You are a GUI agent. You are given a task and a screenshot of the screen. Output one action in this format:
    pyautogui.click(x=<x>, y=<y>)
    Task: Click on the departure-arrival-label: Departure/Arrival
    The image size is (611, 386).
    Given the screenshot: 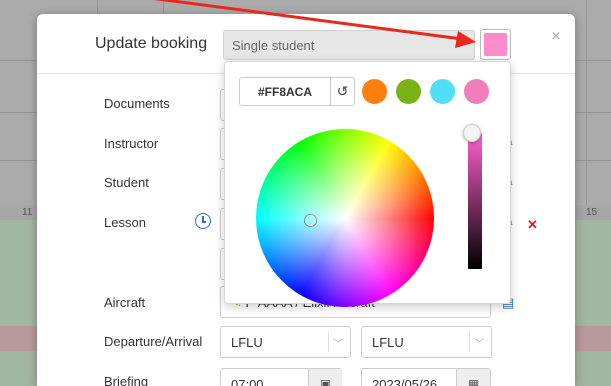 What is the action you would take?
    pyautogui.click(x=153, y=341)
    